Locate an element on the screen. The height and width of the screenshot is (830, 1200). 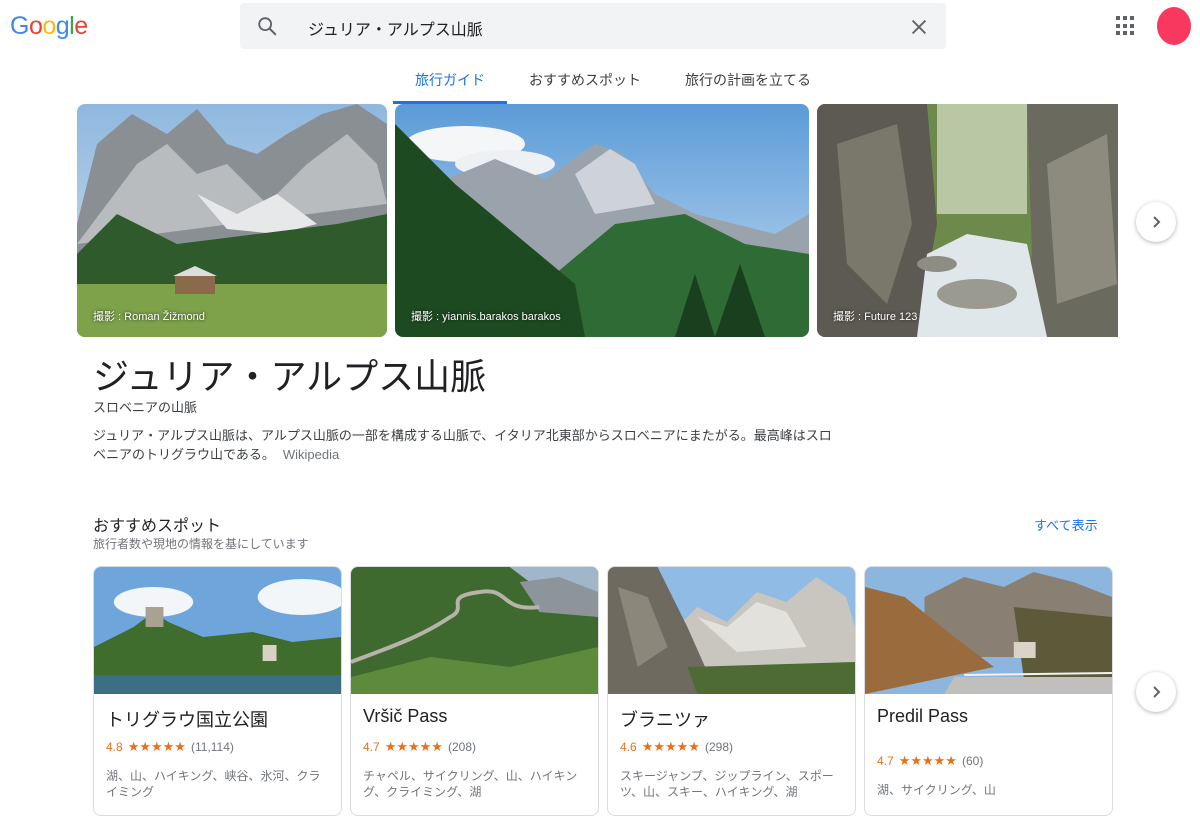
search-icon is located at coordinates (267, 26).